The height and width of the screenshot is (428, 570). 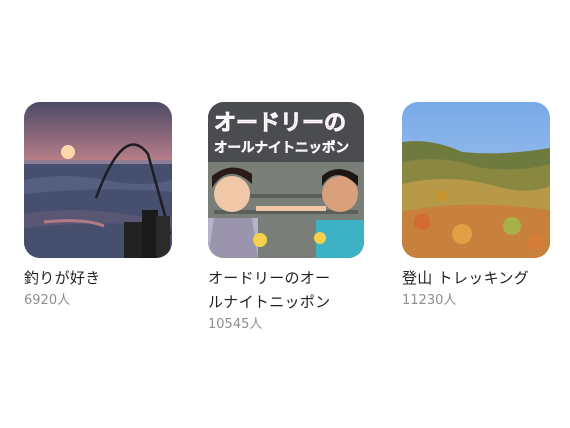 What do you see at coordinates (235, 324) in the screenshot?
I see `listener-count: 10545人` at bounding box center [235, 324].